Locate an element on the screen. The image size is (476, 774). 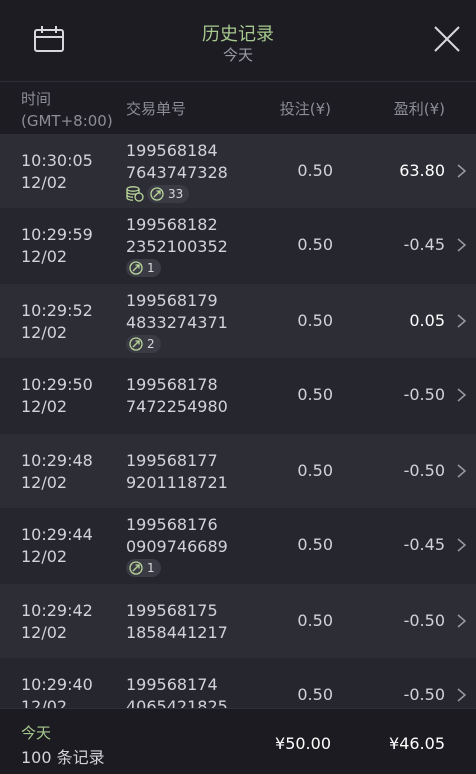
row-order: 199568174 4065421825 is located at coordinates (177, 691).